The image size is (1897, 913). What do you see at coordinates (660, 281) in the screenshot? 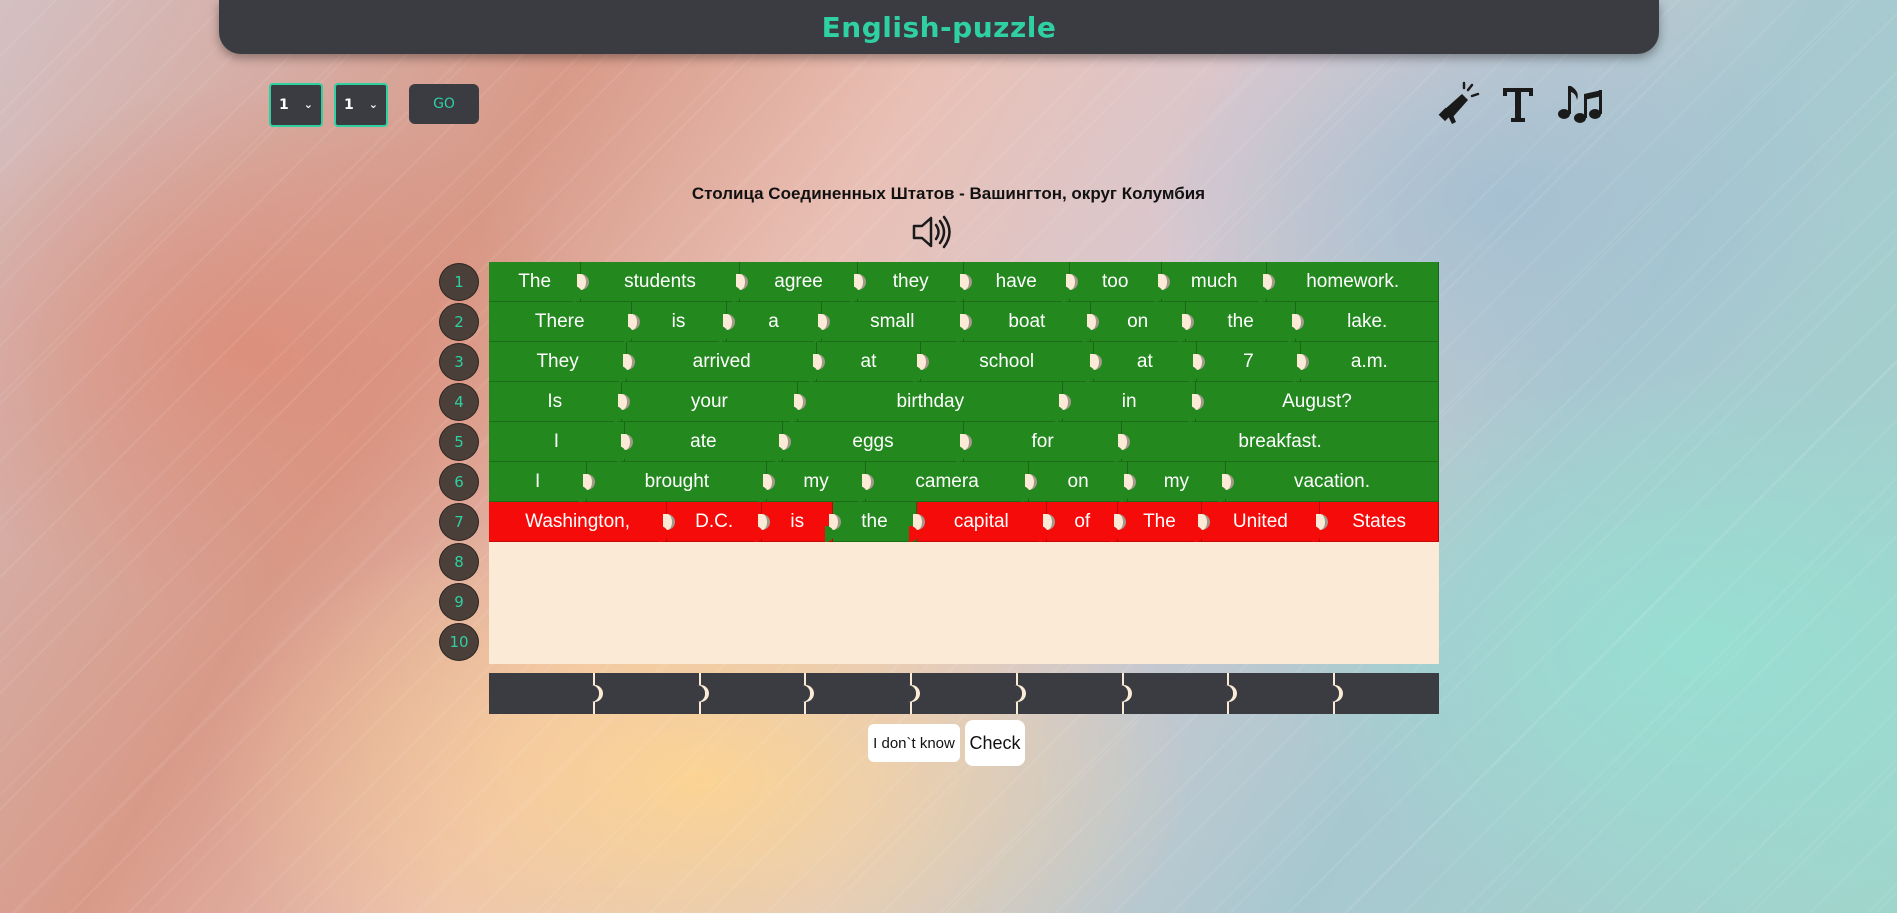
I see `word-label: students` at bounding box center [660, 281].